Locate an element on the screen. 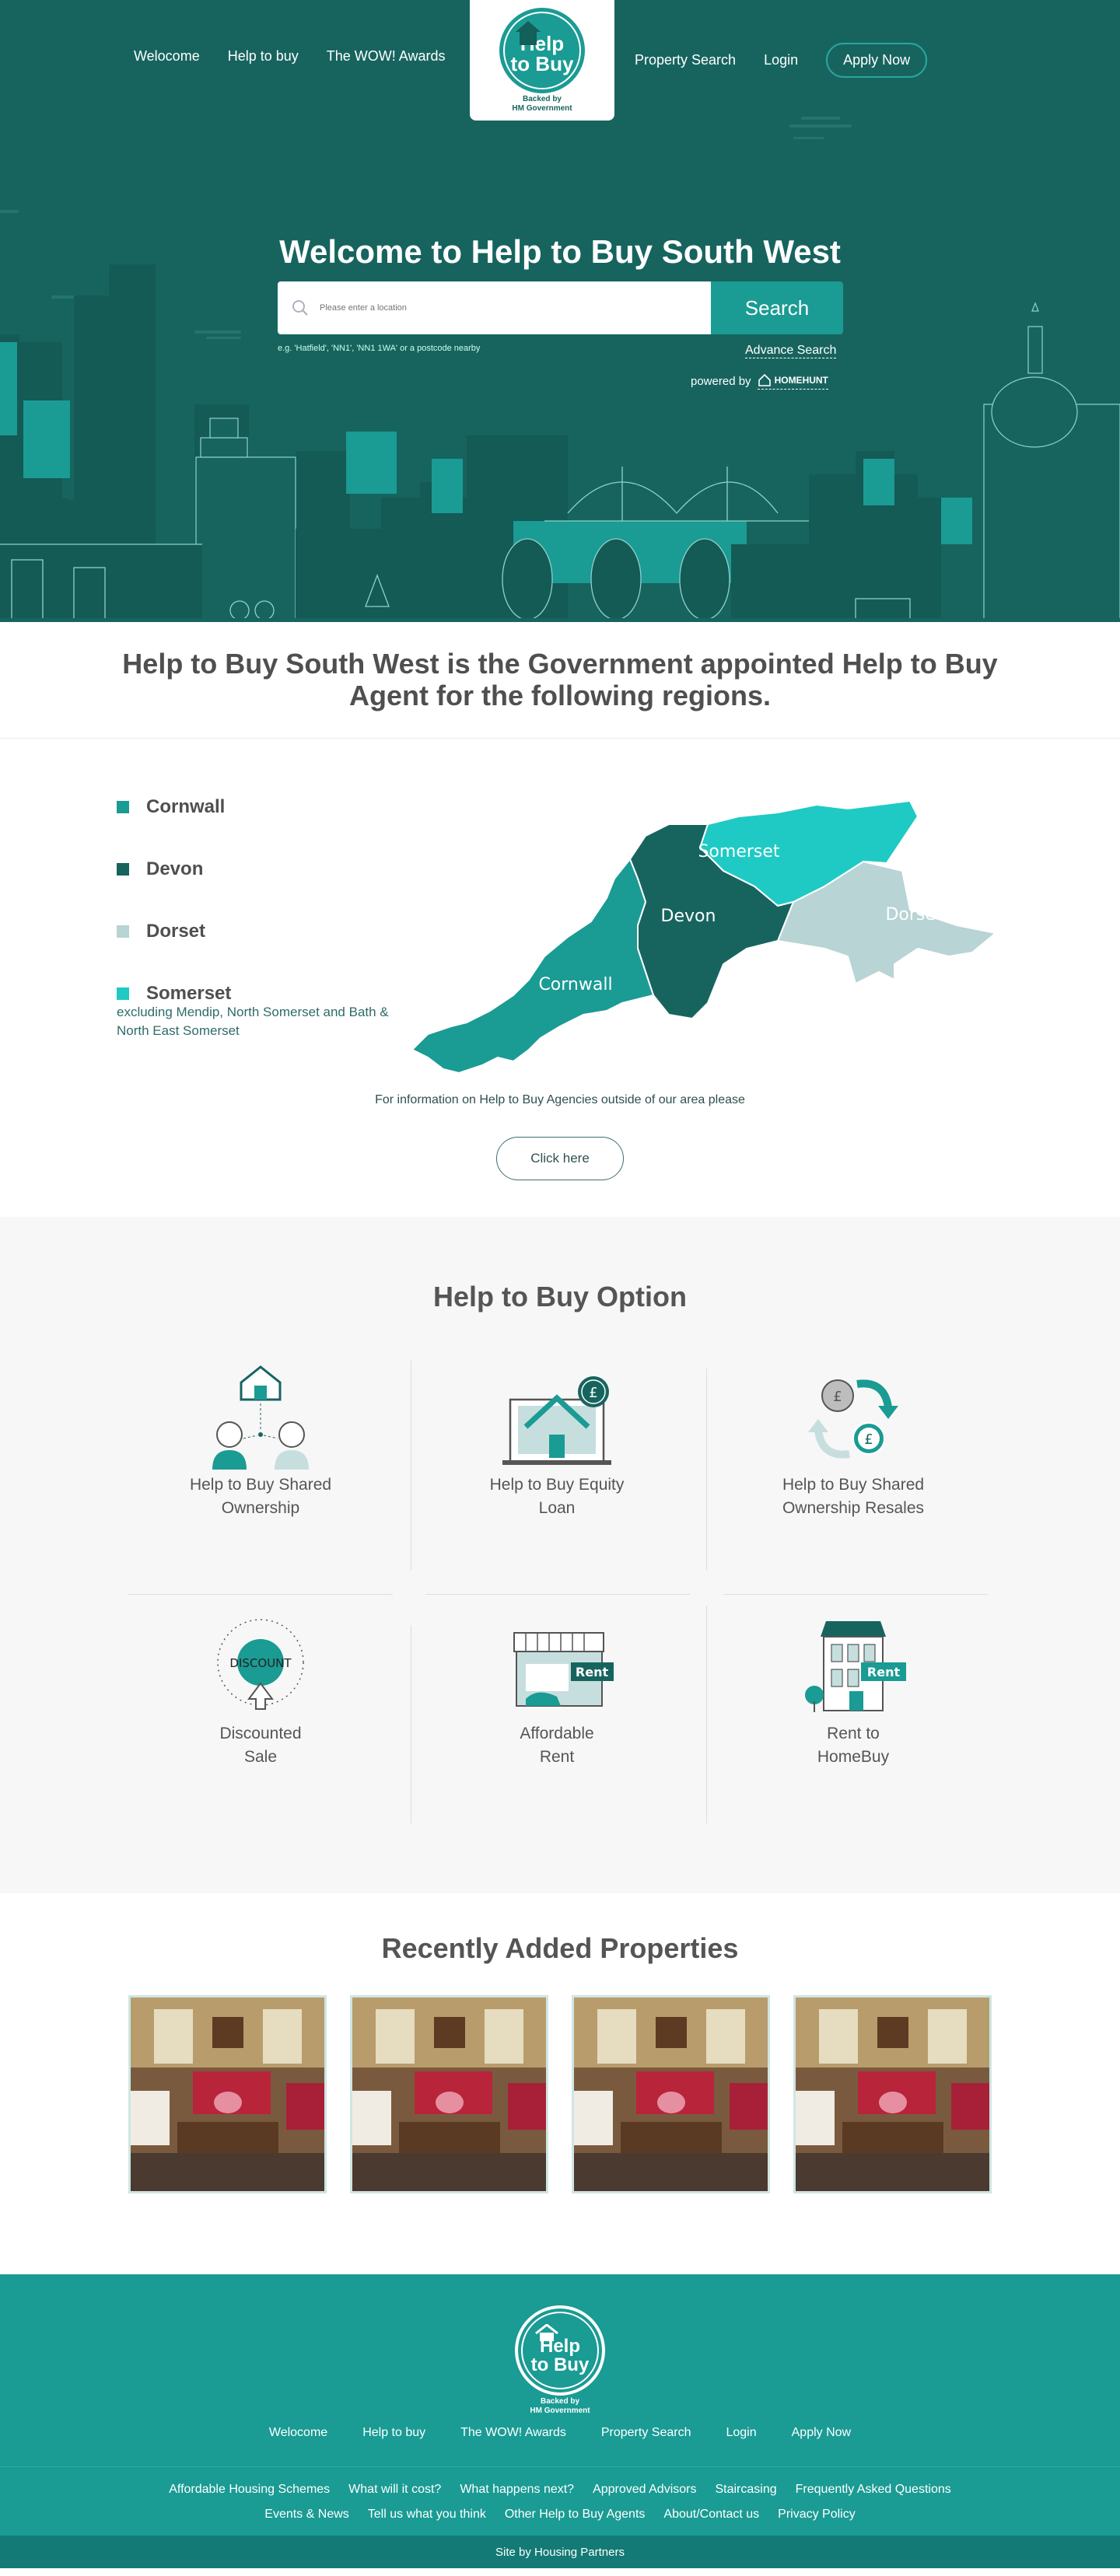 The image size is (1120, 2576). powered-by: powered by HOMEHUNT is located at coordinates (760, 381).